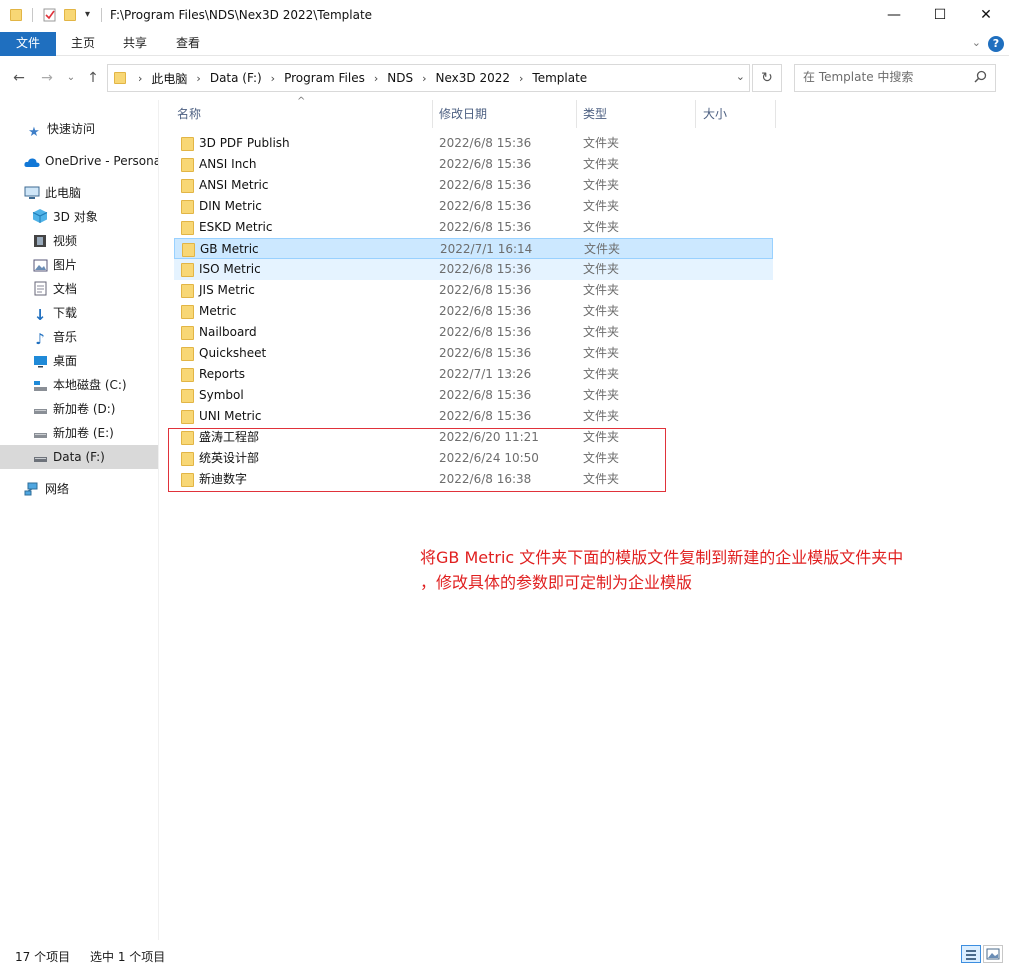  Describe the element at coordinates (473, 206) in the screenshot. I see `file-row: DIN Metric 2022/6/8 15:36 文件夹` at that location.